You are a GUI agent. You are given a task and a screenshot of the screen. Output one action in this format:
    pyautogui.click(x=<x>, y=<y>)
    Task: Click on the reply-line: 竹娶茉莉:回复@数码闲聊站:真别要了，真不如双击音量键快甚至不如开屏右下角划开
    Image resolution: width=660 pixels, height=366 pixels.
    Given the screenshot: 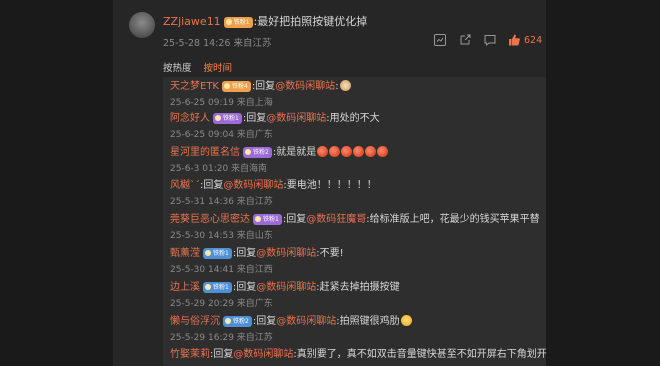 What is the action you would take?
    pyautogui.click(x=358, y=355)
    